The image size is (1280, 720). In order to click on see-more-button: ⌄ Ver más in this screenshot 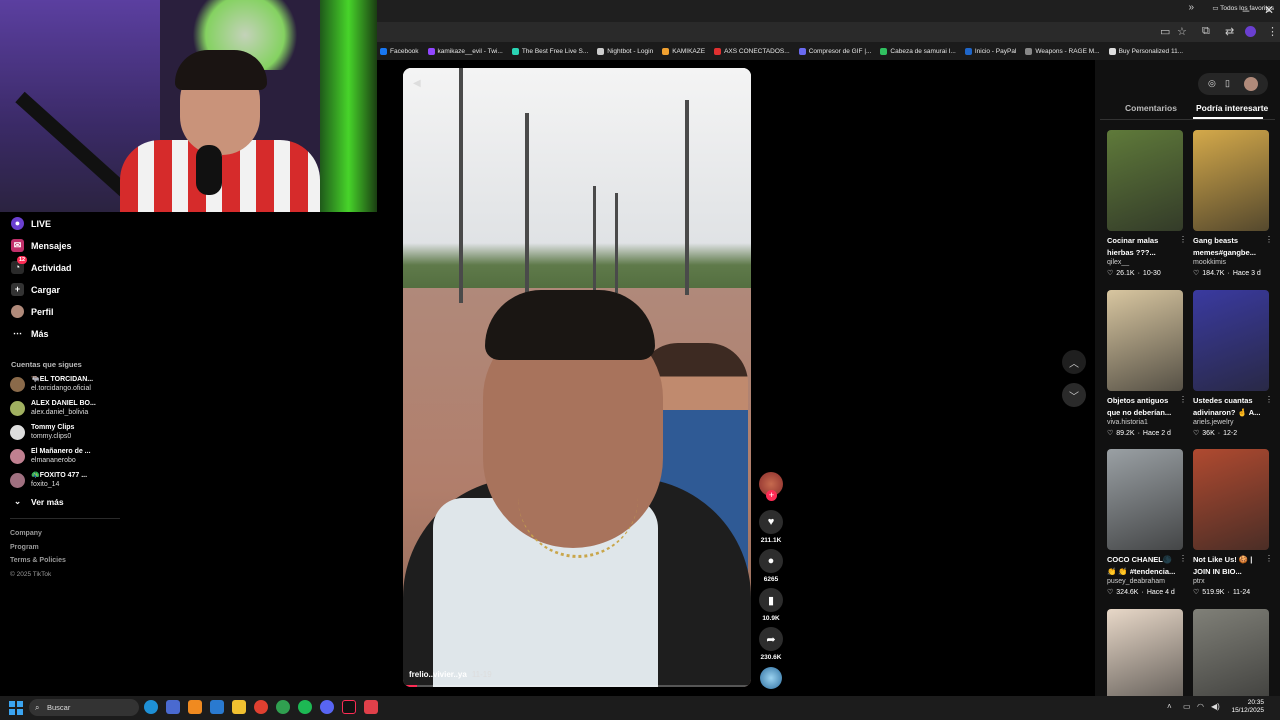, I will do `click(37, 501)`.